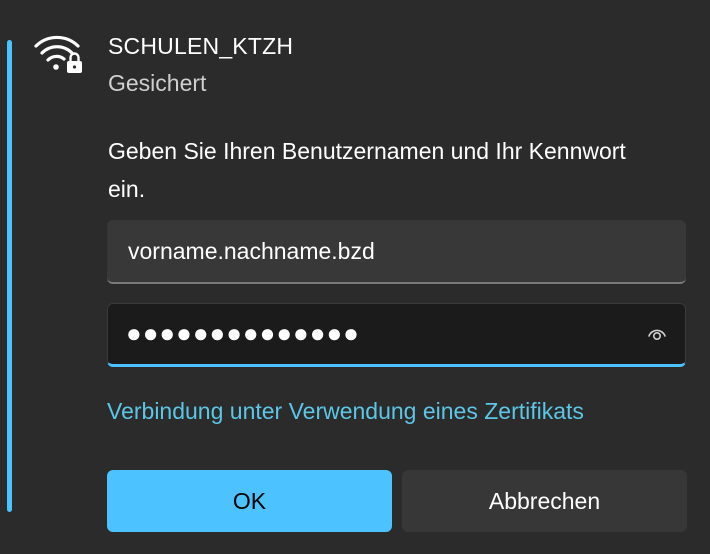  I want to click on selection-accent-bar, so click(9, 276).